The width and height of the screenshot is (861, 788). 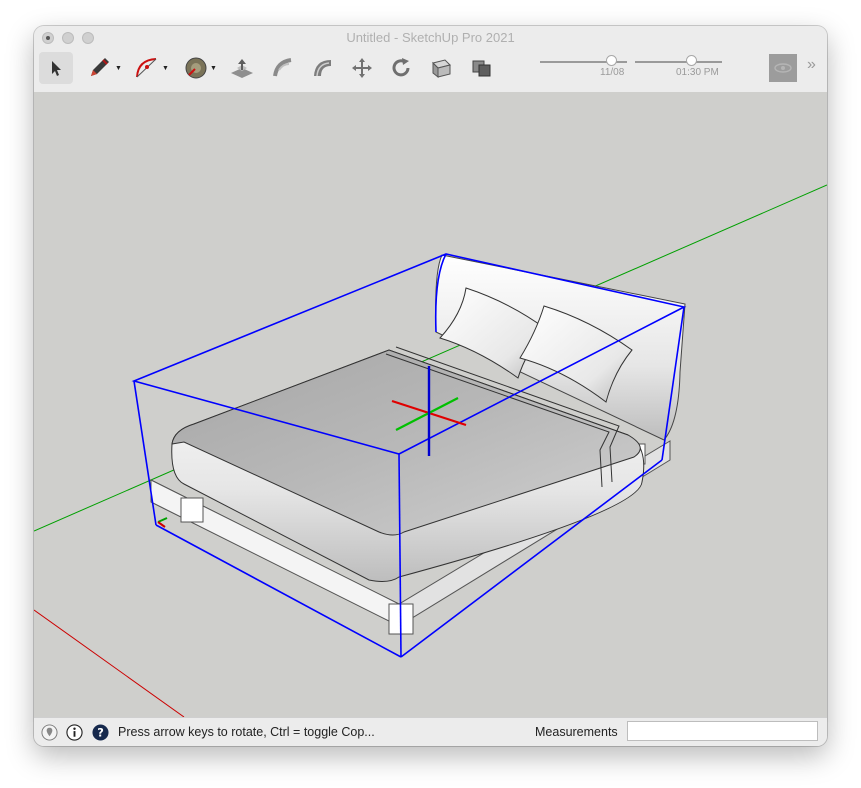 I want to click on eye-icon, so click(x=783, y=68).